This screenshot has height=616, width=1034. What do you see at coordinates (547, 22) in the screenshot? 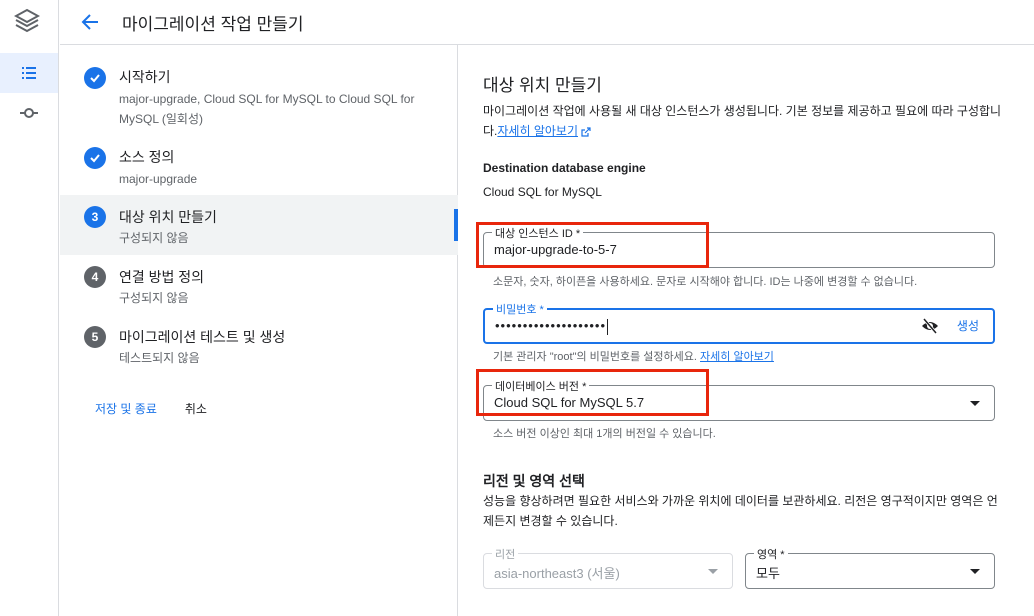
I see `page-header: 마이그레이션 작업 만들기` at bounding box center [547, 22].